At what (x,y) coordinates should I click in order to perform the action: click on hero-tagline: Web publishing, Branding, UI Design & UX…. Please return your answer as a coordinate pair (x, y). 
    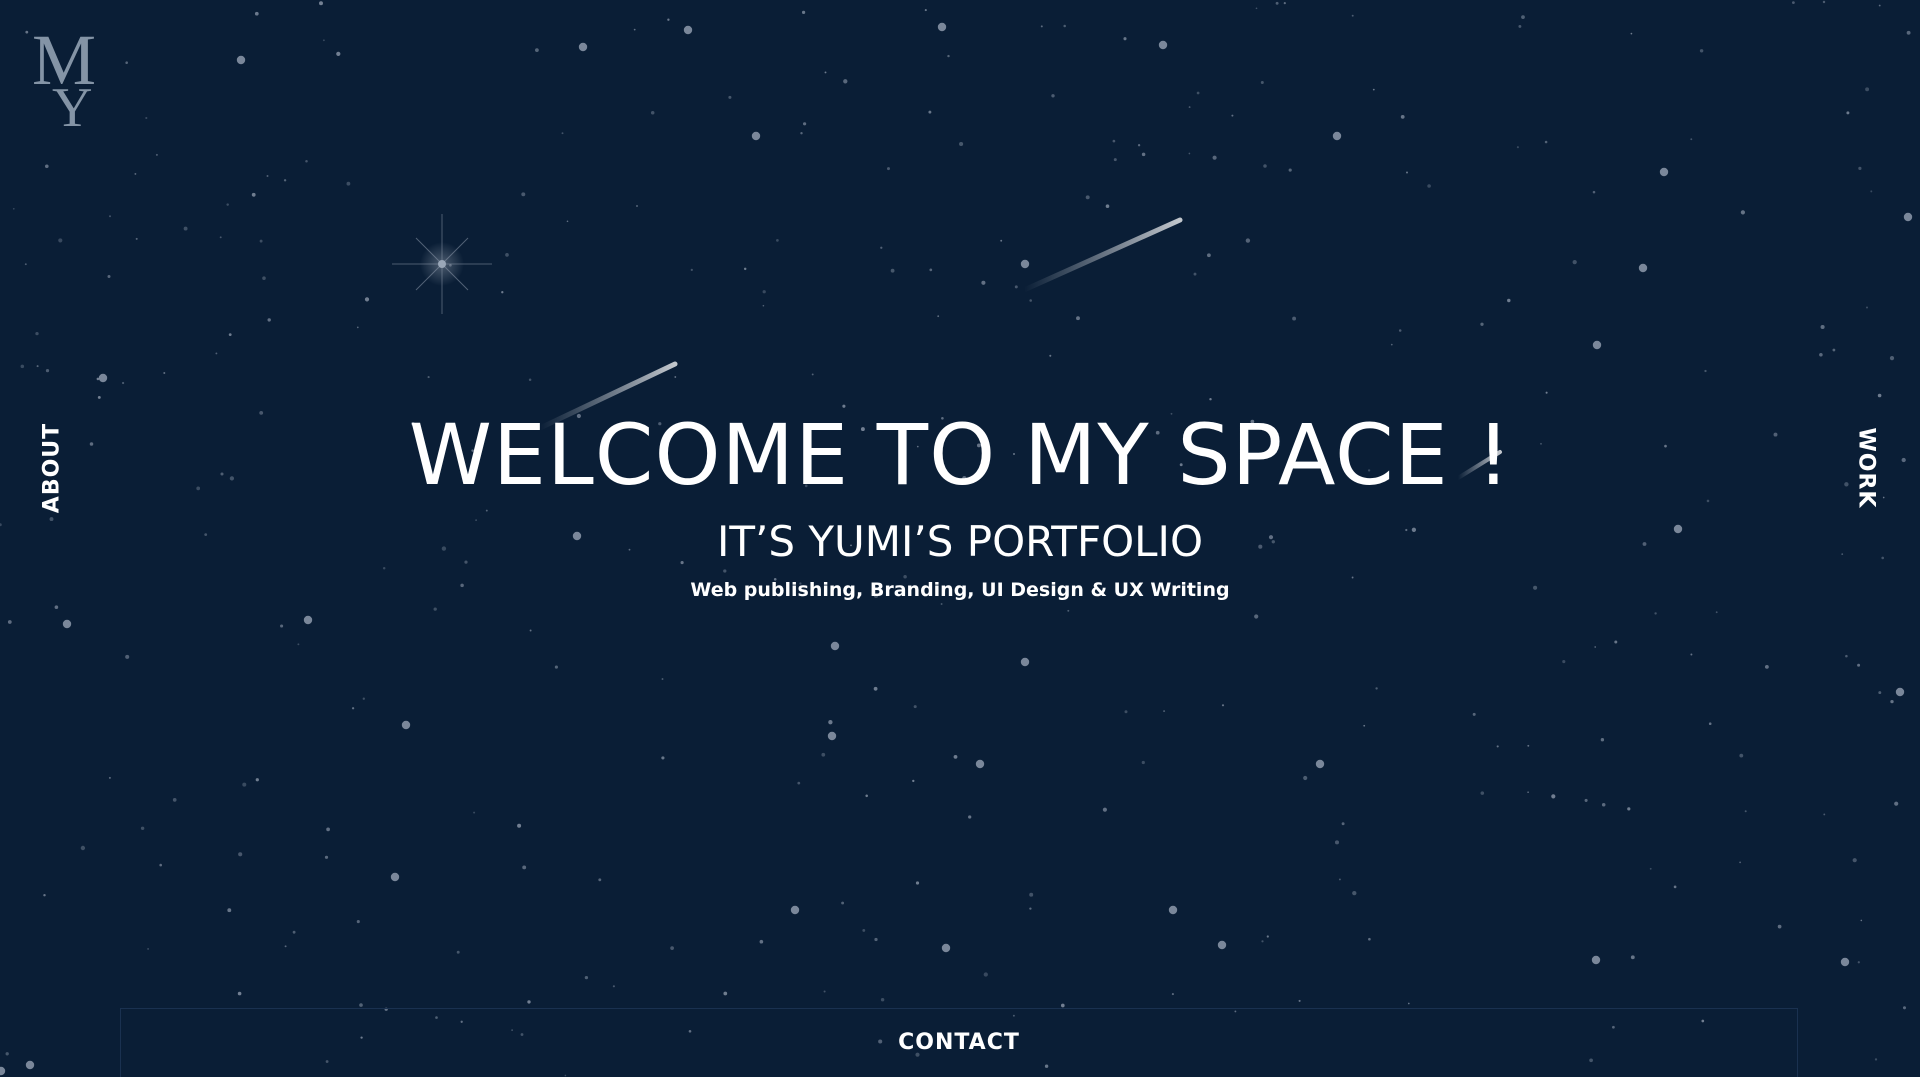
    Looking at the image, I should click on (960, 590).